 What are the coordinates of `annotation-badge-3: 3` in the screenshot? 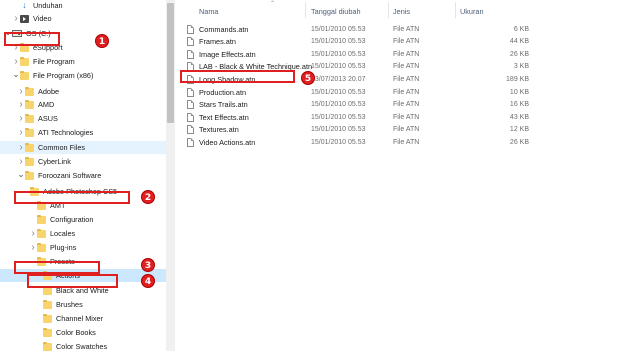 It's located at (148, 265).